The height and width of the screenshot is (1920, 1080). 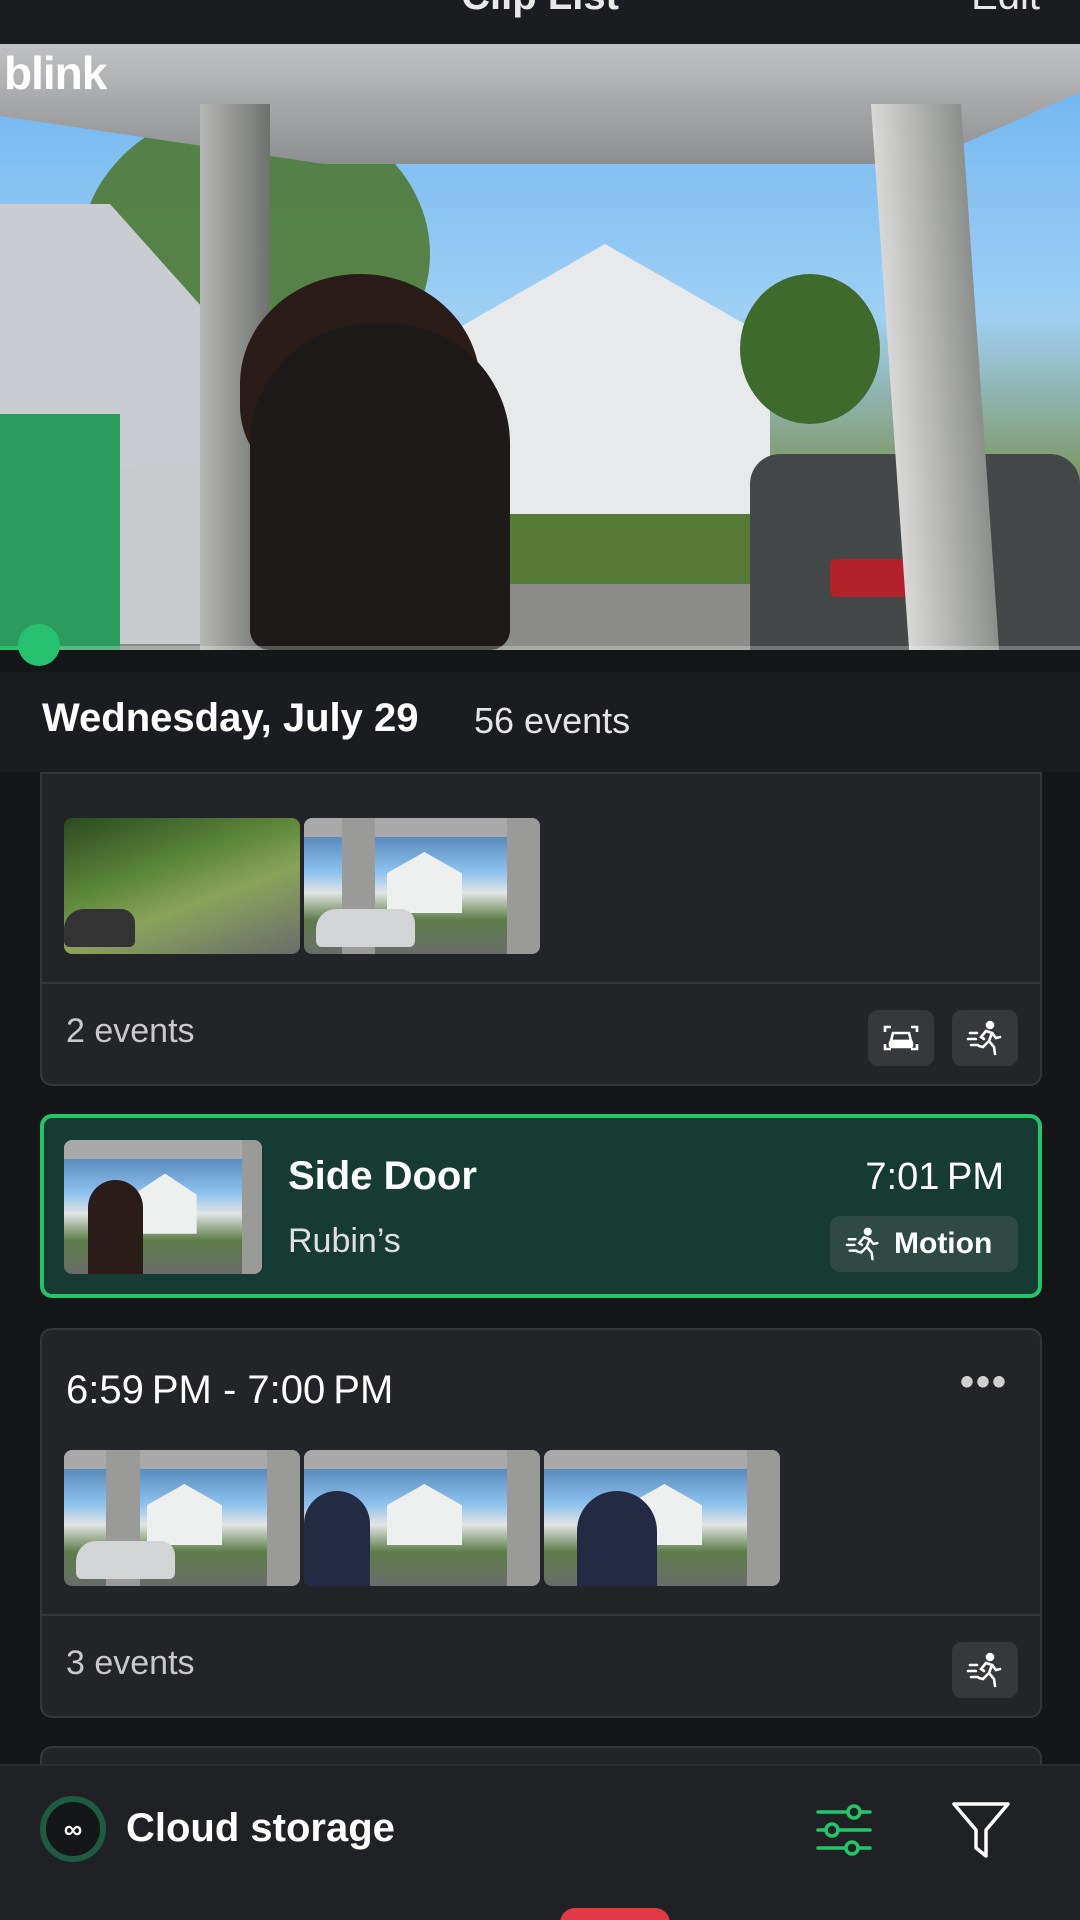 I want to click on edit-button: Edit, so click(x=1005, y=9).